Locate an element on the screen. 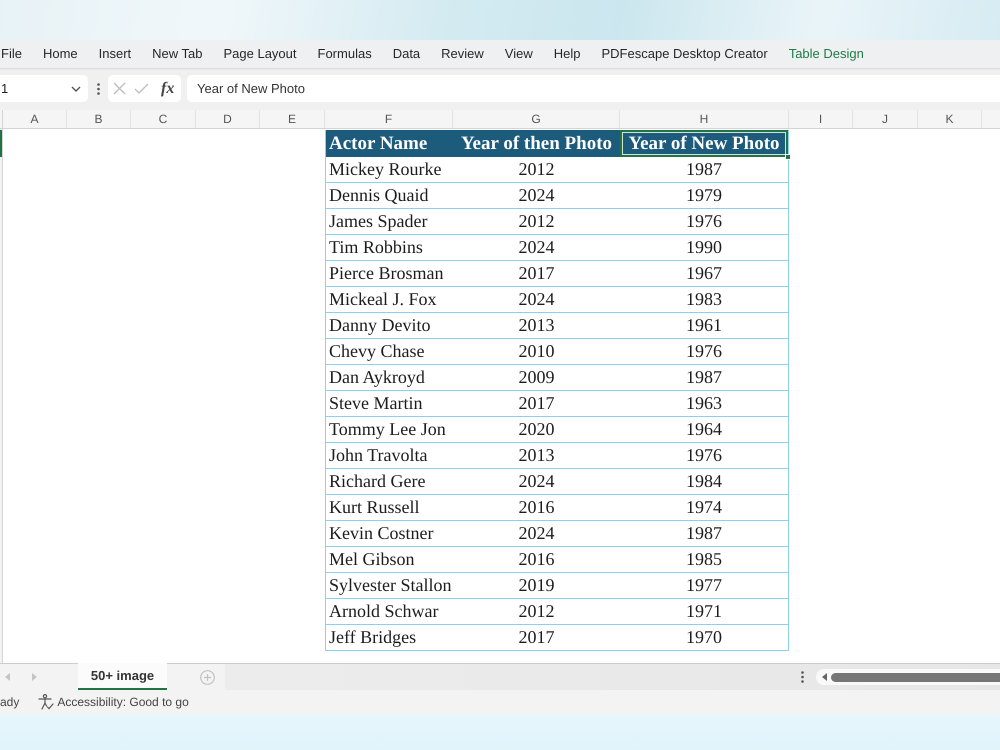  table-cell: 1990 is located at coordinates (704, 248).